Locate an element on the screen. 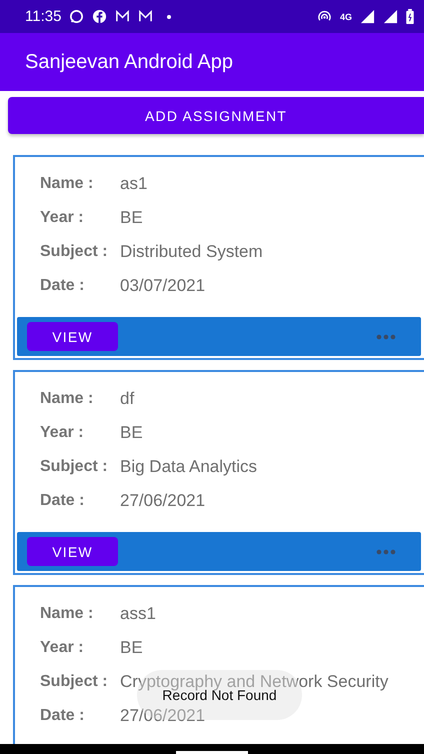 The height and width of the screenshot is (754, 424). field-value: as1 is located at coordinates (134, 184).